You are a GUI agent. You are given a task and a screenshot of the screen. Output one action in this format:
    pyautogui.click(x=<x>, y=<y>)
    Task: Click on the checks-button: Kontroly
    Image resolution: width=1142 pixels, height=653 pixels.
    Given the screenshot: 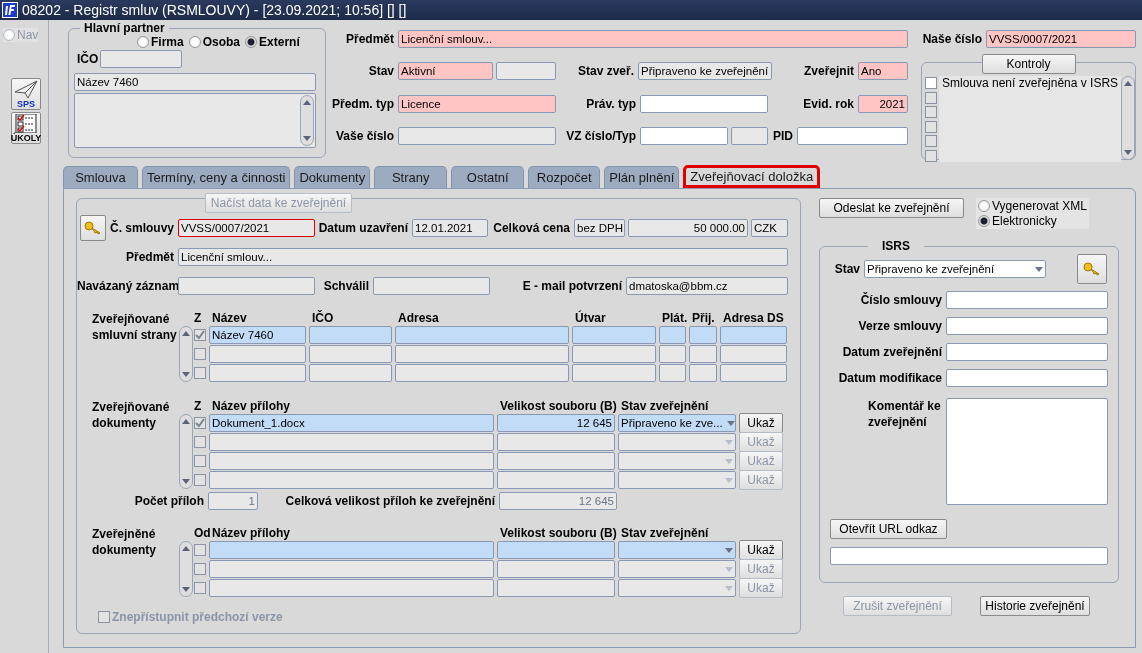 What is the action you would take?
    pyautogui.click(x=1028, y=64)
    